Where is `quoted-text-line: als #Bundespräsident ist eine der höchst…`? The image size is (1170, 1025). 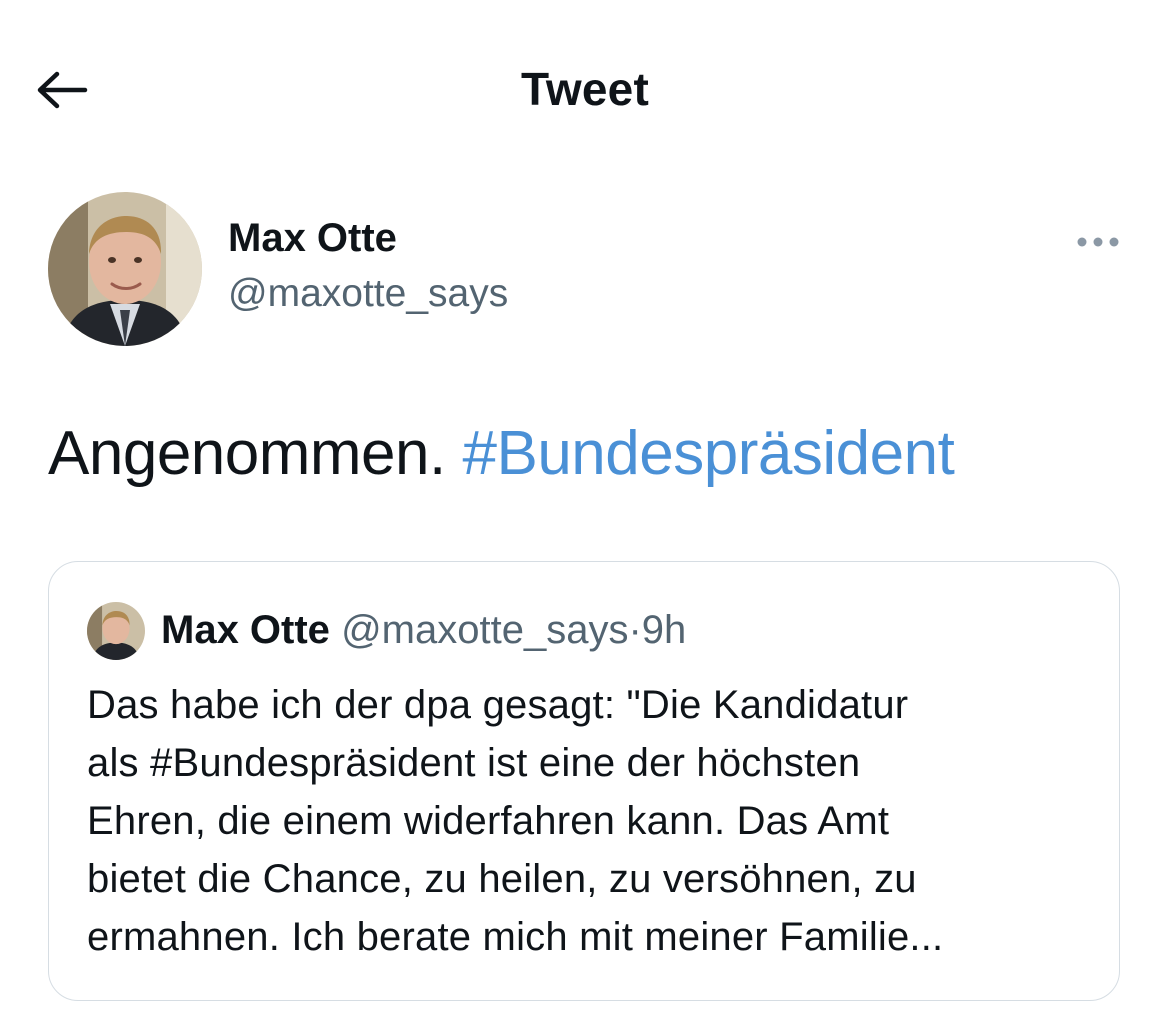
quoted-text-line: als #Bundespräsident ist eine der höchst… is located at coordinates (474, 763).